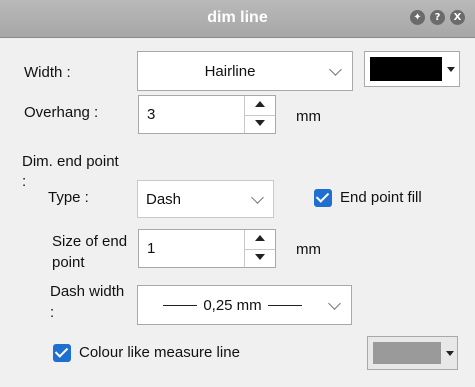 The height and width of the screenshot is (387, 475). What do you see at coordinates (61, 112) in the screenshot?
I see `overhang-label: Overhang :` at bounding box center [61, 112].